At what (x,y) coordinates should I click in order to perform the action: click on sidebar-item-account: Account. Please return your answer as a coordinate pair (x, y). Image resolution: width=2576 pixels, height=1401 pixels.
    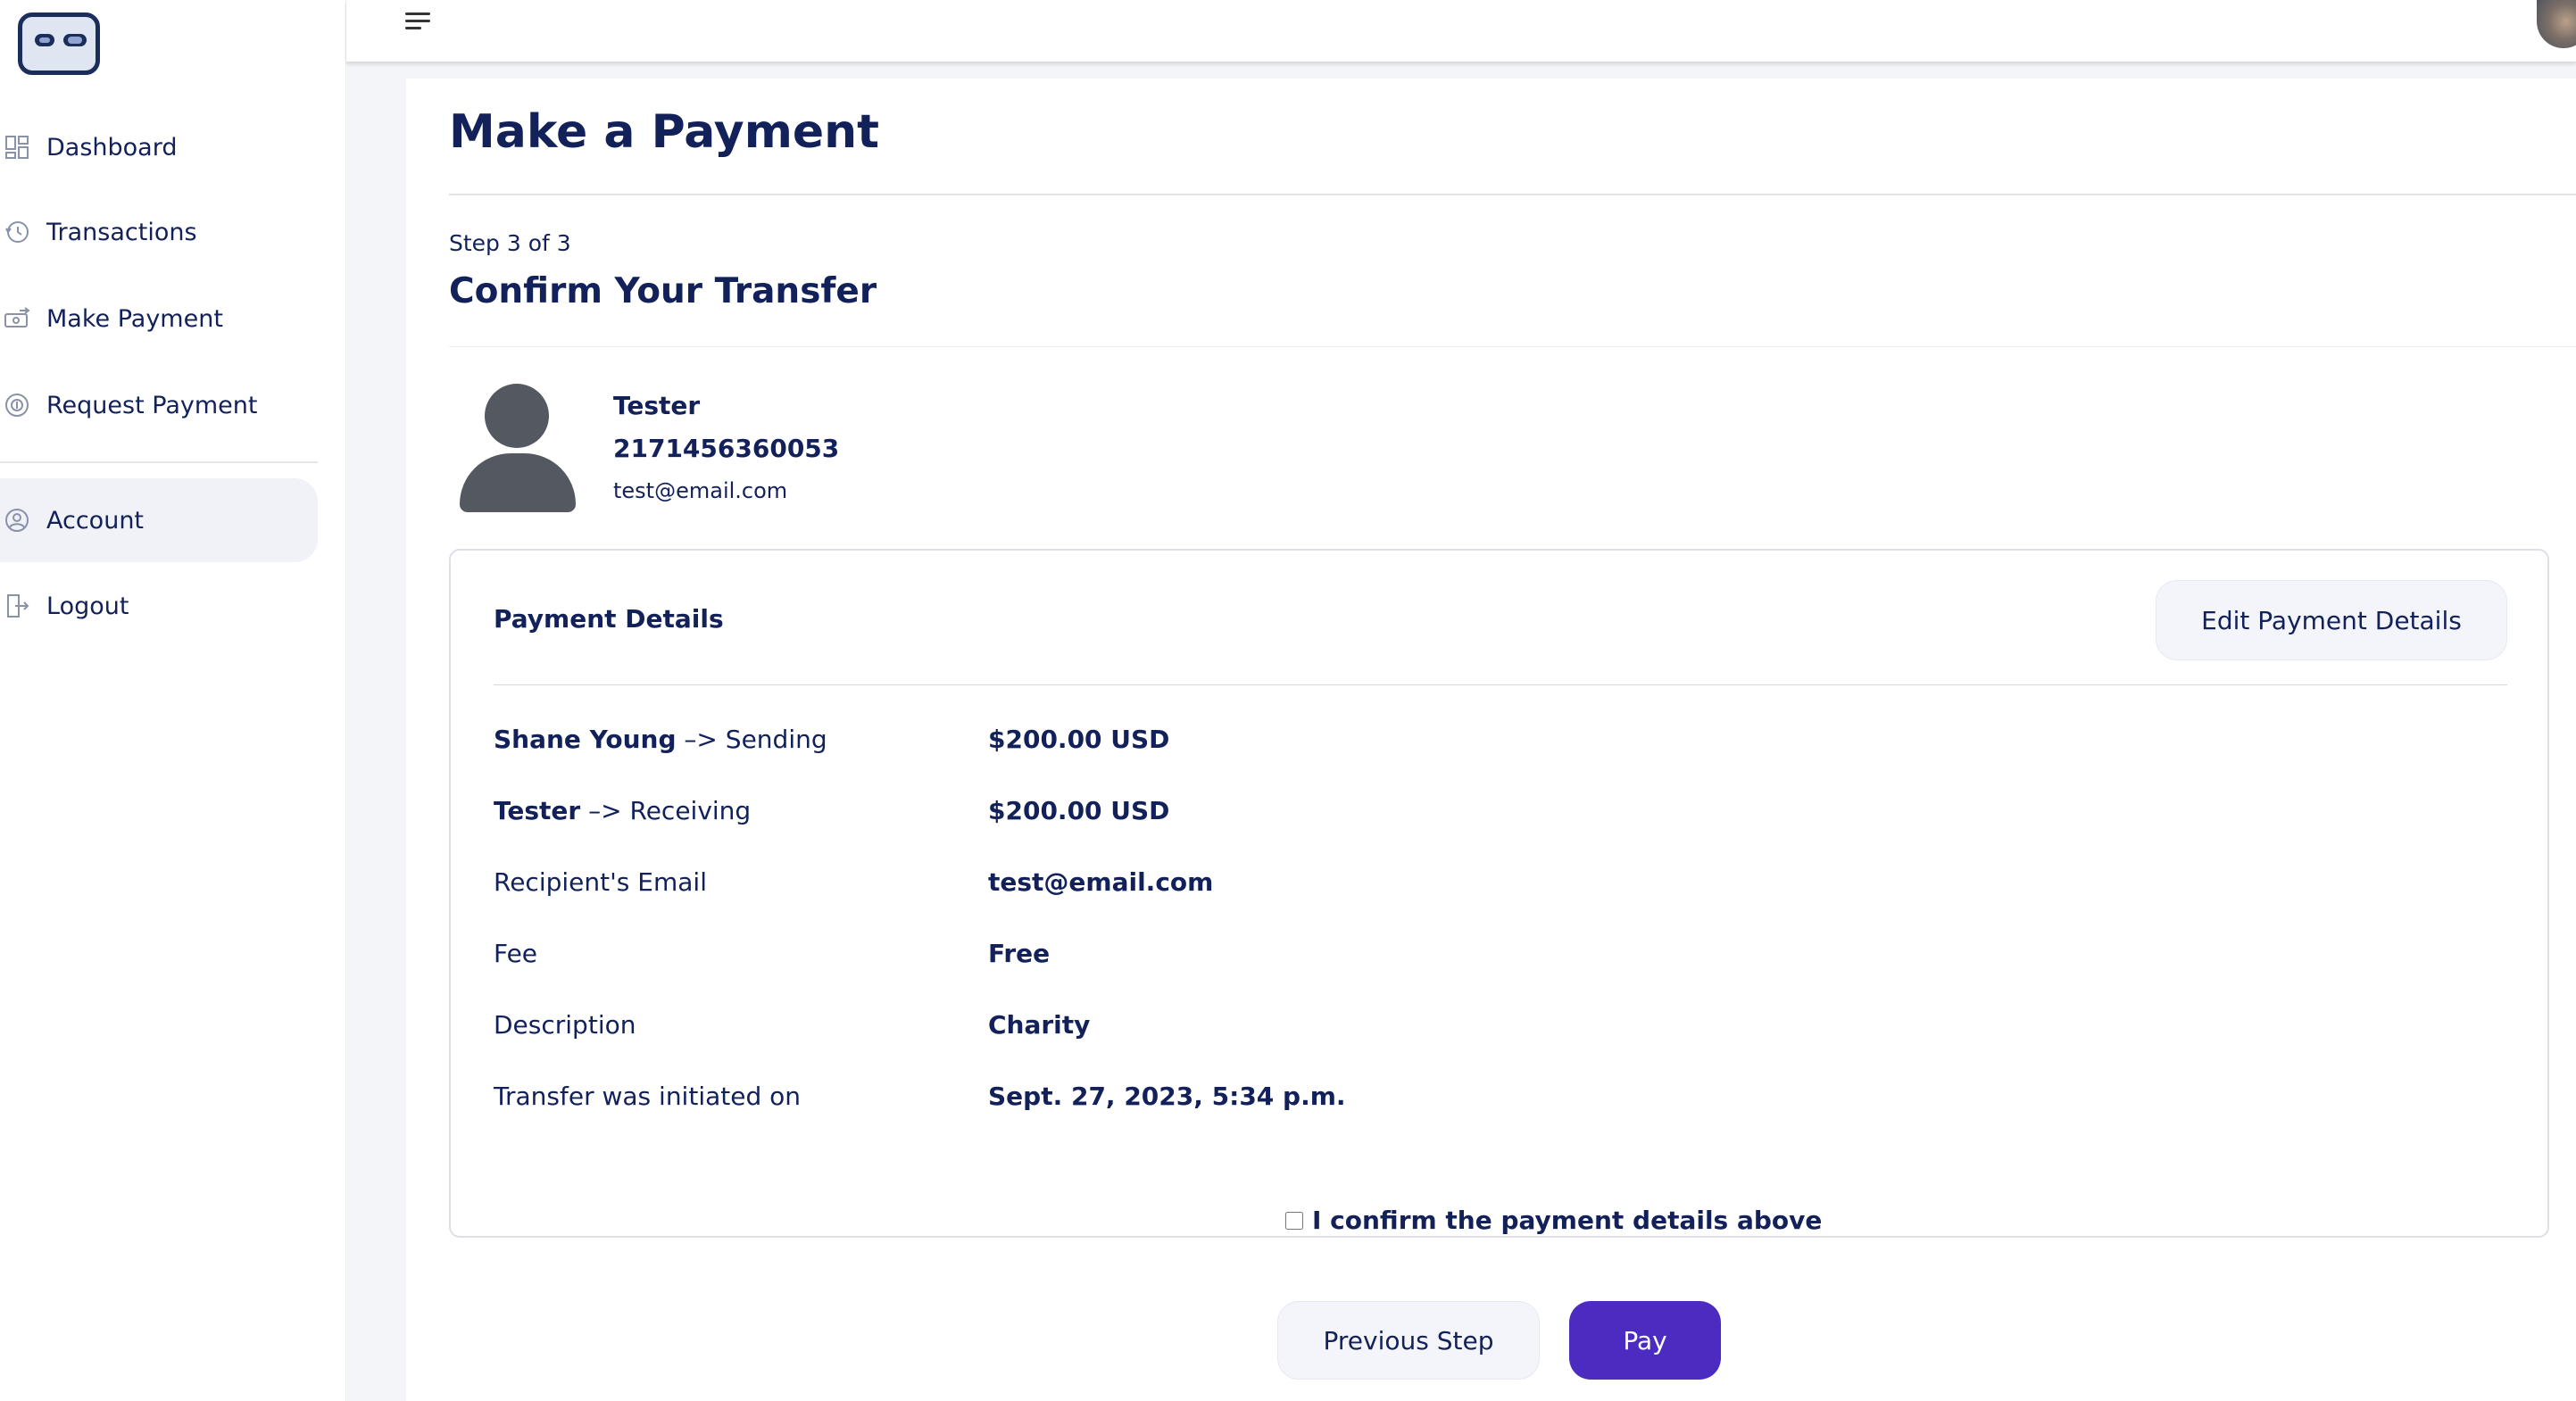
    Looking at the image, I should click on (159, 520).